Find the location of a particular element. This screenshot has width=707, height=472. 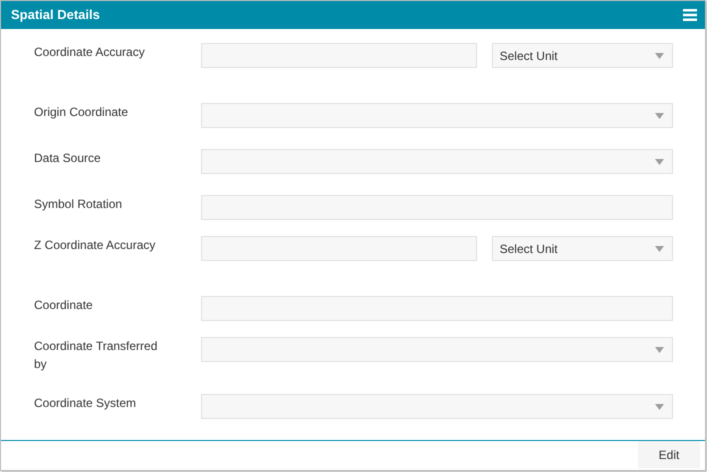

field-label: Coordinate System is located at coordinates (86, 403).